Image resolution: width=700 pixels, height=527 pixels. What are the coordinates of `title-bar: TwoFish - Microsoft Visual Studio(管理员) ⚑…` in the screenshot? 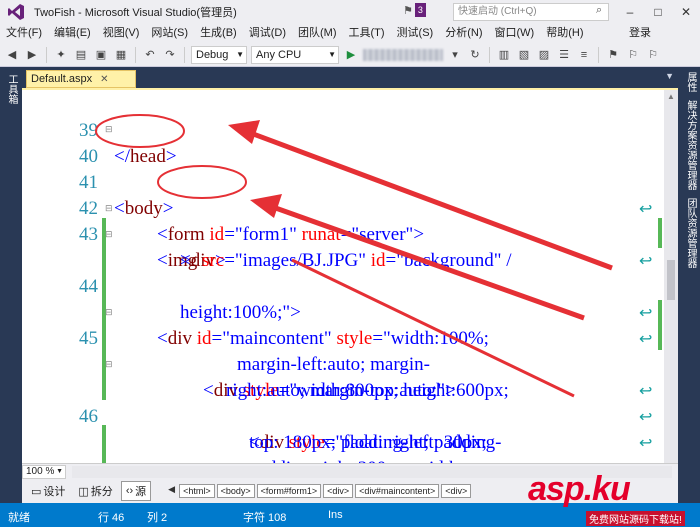 It's located at (350, 12).